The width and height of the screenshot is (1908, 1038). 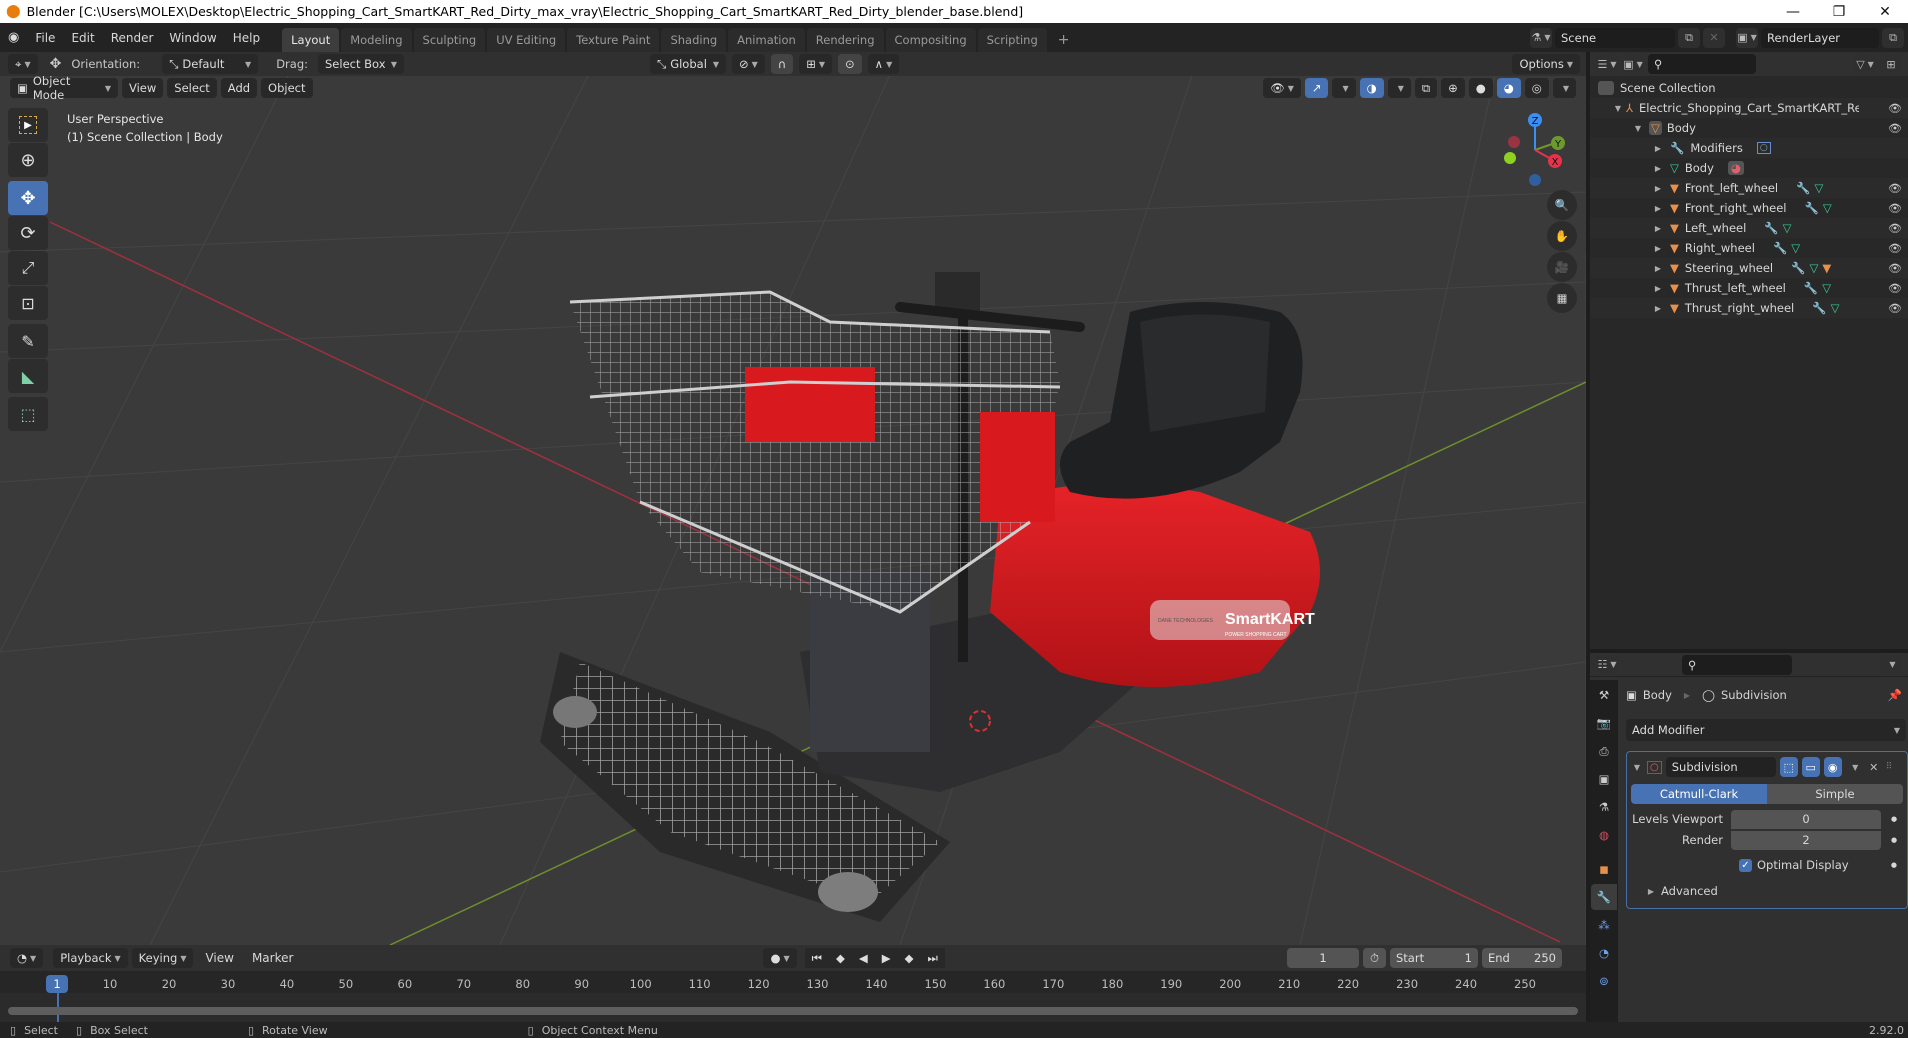 What do you see at coordinates (449, 40) in the screenshot?
I see `tab-sculpting: Sculpting` at bounding box center [449, 40].